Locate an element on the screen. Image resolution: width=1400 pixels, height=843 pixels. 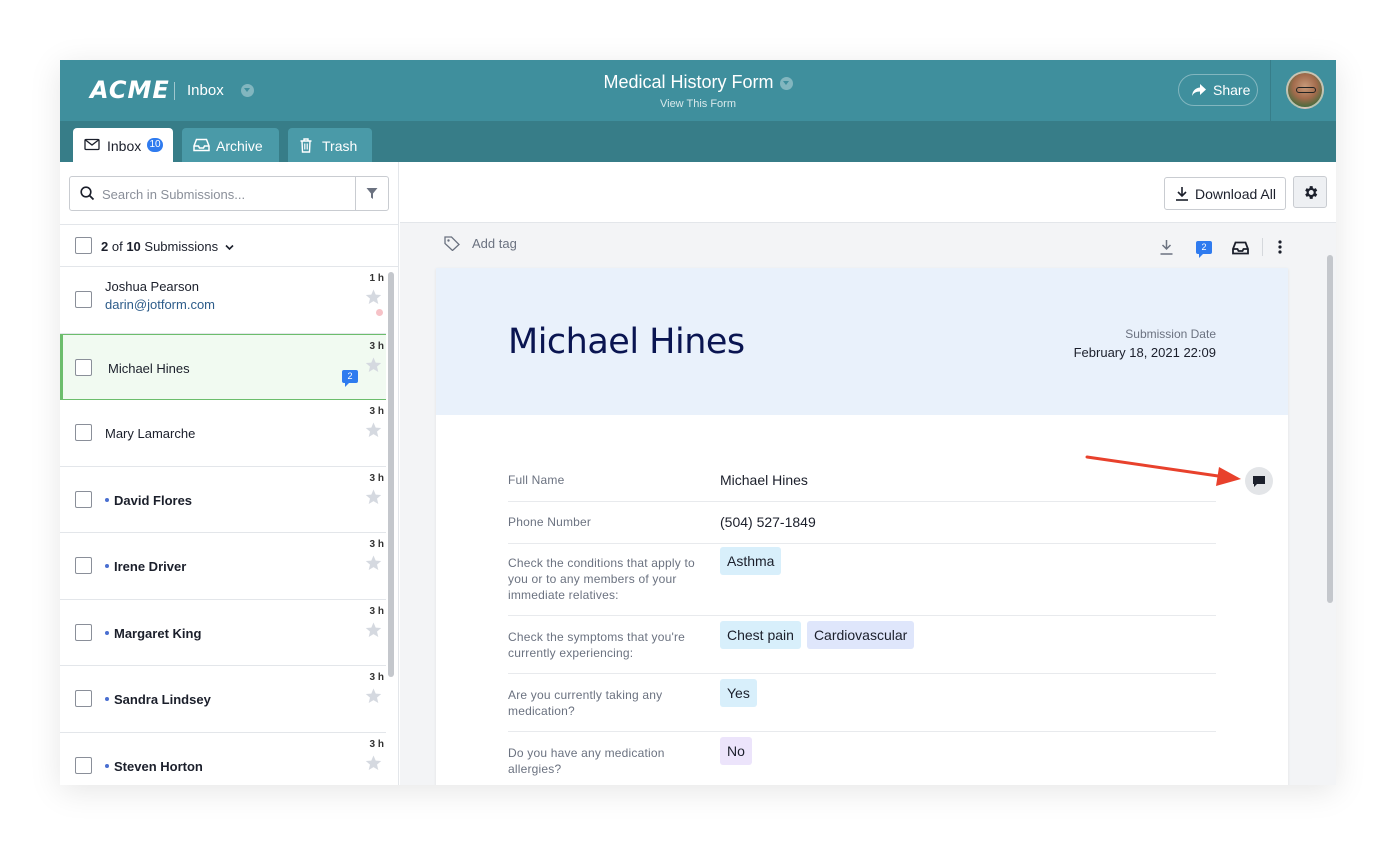
share-arrow-icon is located at coordinates (1199, 91).